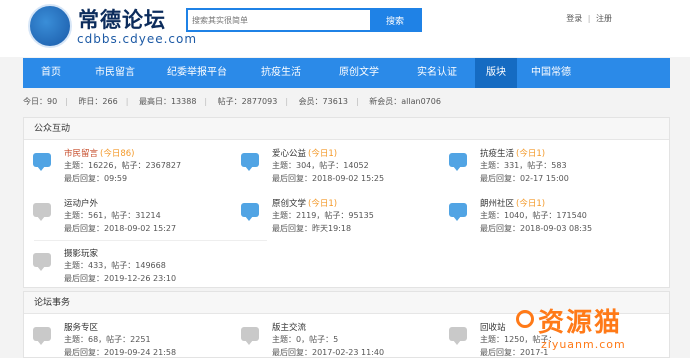 Image resolution: width=690 pixels, height=358 pixels. What do you see at coordinates (346, 129) in the screenshot?
I see `section-title: 公众互动` at bounding box center [346, 129].